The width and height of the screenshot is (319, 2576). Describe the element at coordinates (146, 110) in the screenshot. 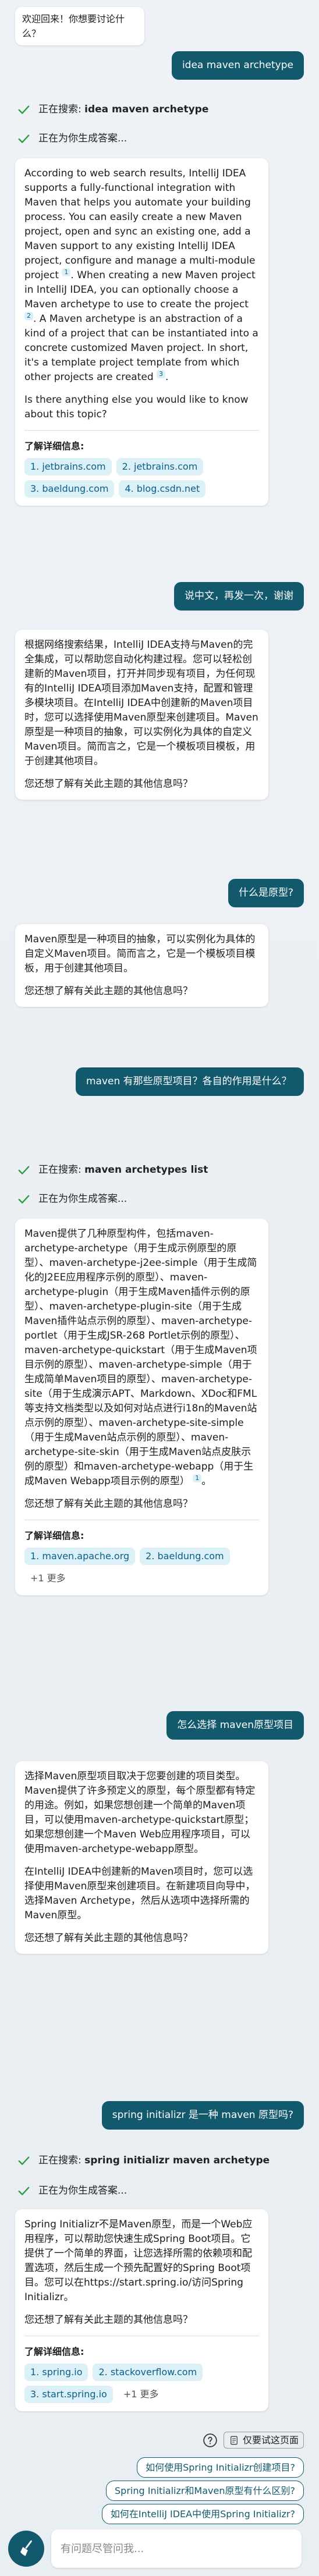

I see `search-query: idea maven archetype` at that location.